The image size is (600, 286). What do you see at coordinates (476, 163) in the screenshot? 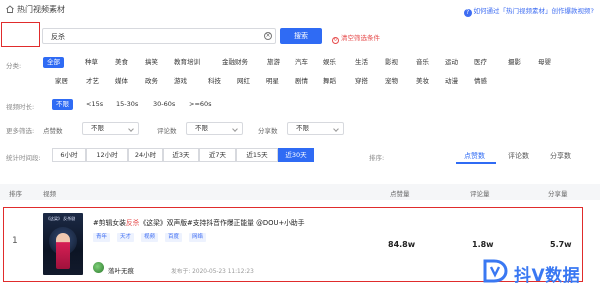
I see `sort-active-indicator` at bounding box center [476, 163].